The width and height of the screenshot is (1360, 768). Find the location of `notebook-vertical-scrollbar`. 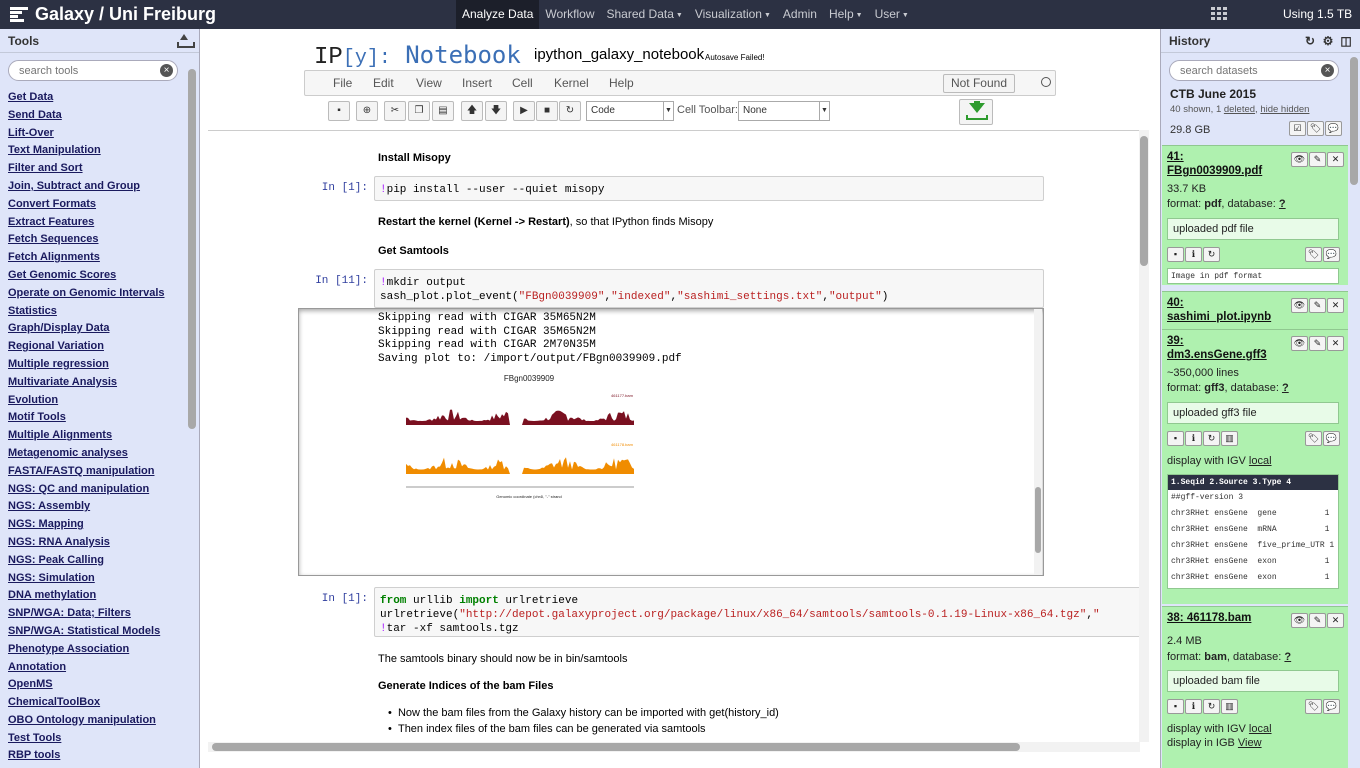

notebook-vertical-scrollbar is located at coordinates (1144, 436).